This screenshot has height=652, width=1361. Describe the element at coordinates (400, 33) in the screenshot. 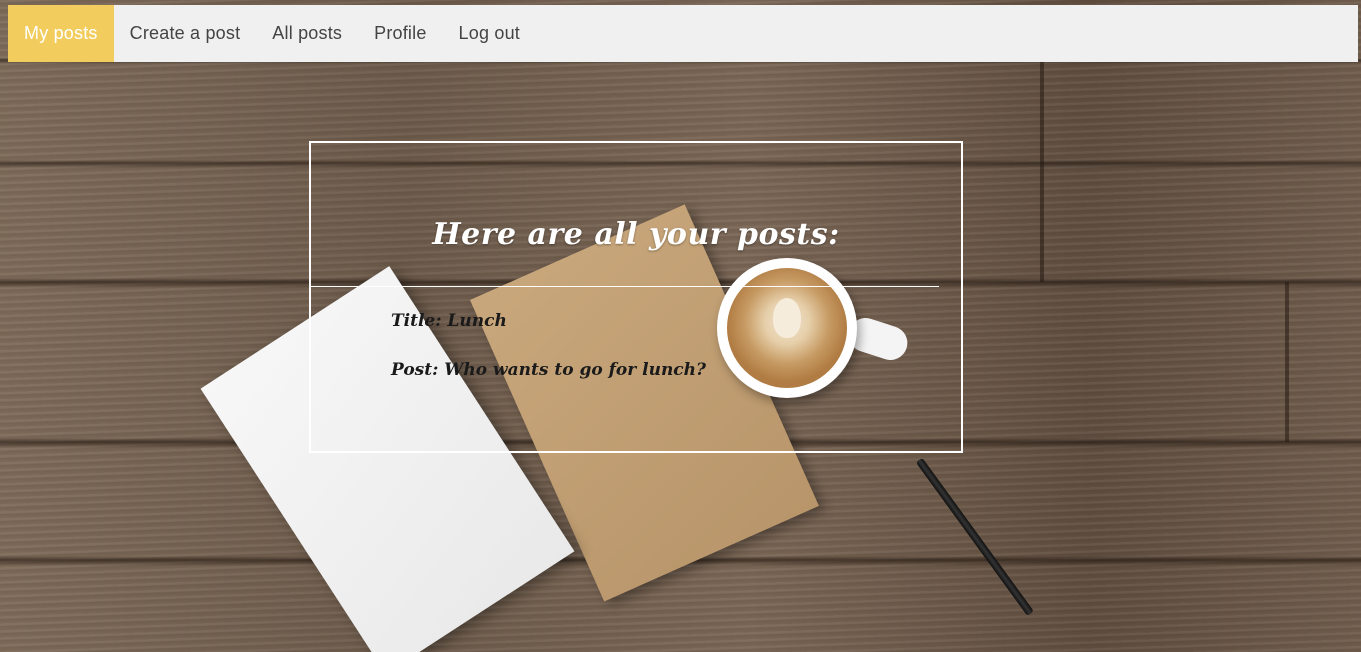

I see `nav-profile: Profile` at that location.